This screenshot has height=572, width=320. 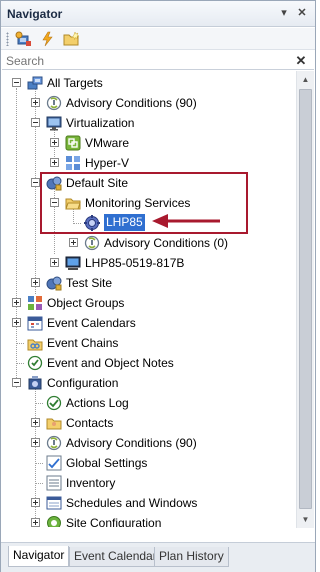 What do you see at coordinates (54, 123) in the screenshot?
I see `monitor-icon` at bounding box center [54, 123].